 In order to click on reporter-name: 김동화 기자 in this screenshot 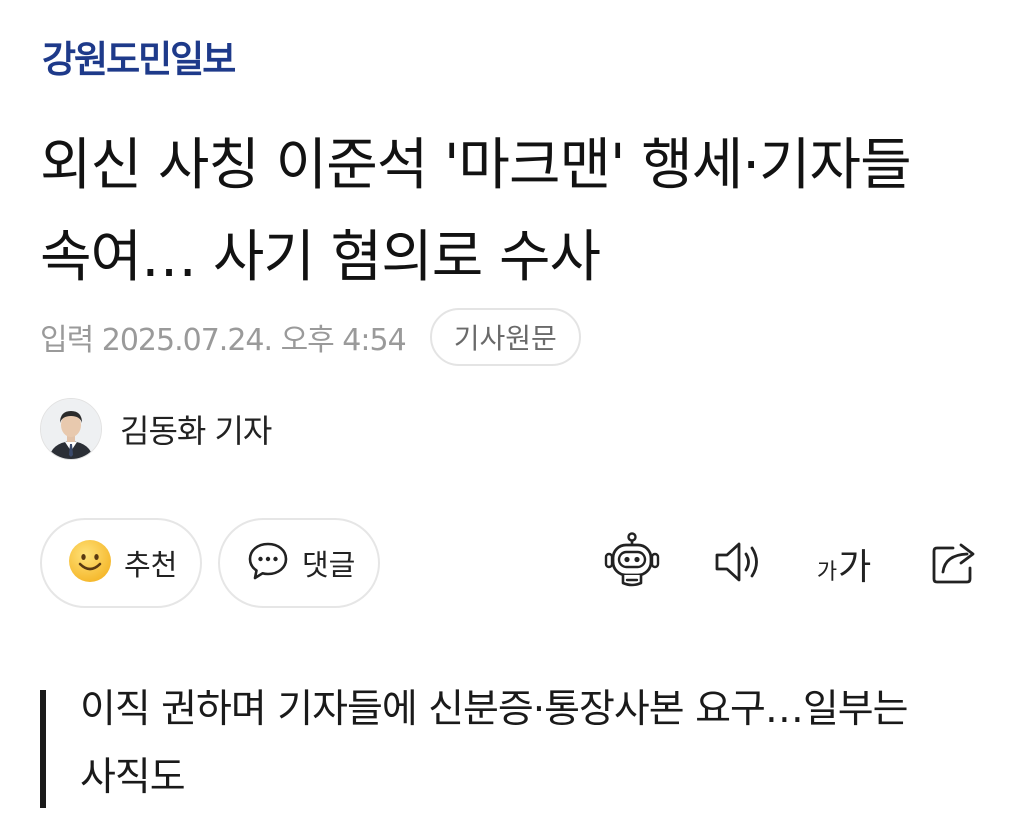, I will do `click(196, 431)`.